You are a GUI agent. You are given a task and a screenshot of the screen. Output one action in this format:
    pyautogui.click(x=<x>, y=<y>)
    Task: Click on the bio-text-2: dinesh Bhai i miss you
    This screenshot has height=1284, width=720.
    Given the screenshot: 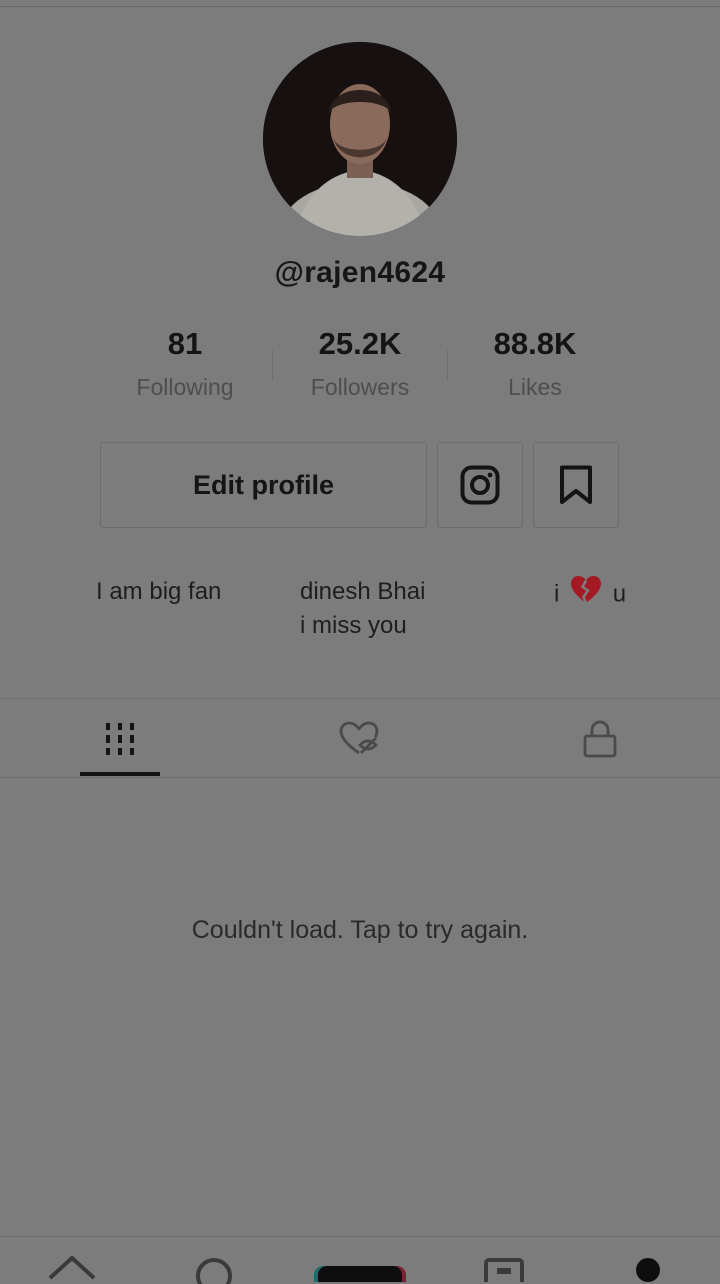 What is the action you would take?
    pyautogui.click(x=362, y=609)
    